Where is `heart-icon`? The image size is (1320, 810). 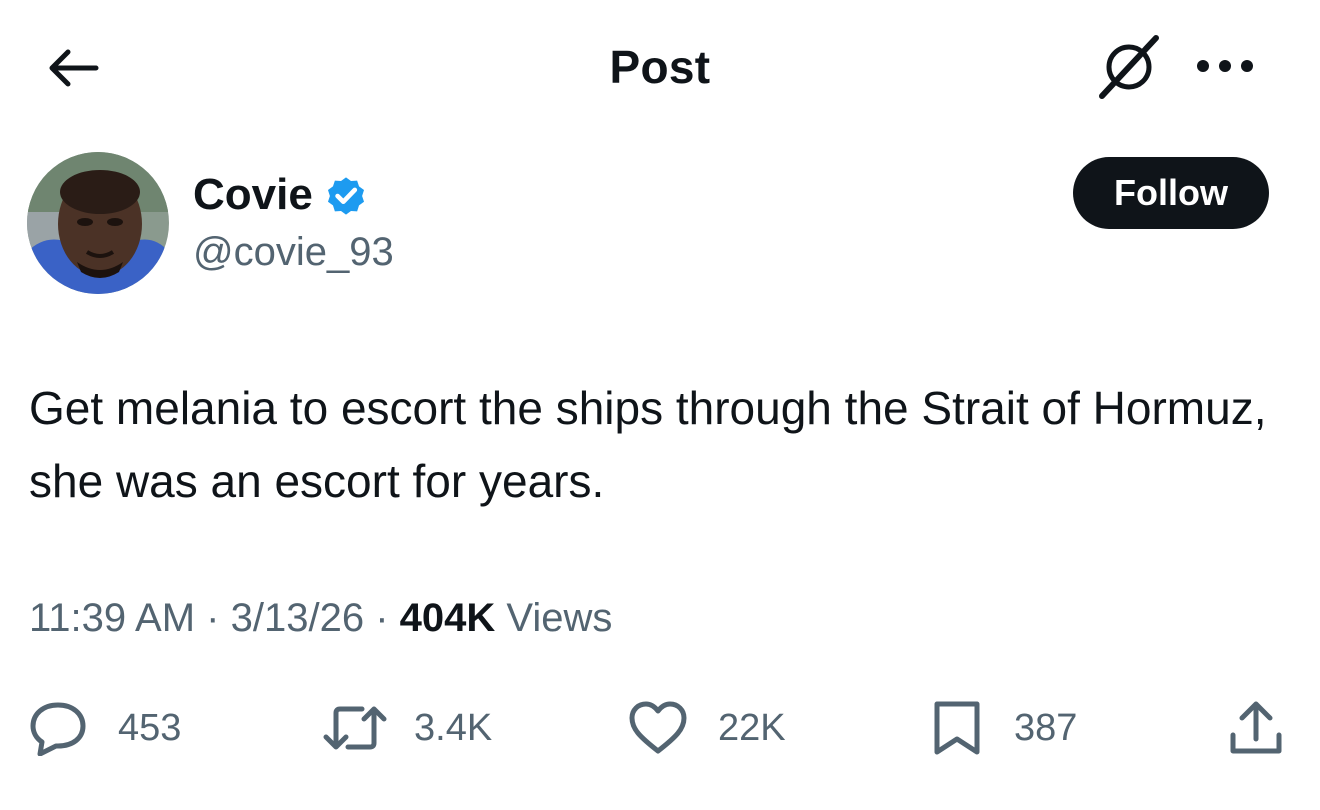
heart-icon is located at coordinates (658, 727).